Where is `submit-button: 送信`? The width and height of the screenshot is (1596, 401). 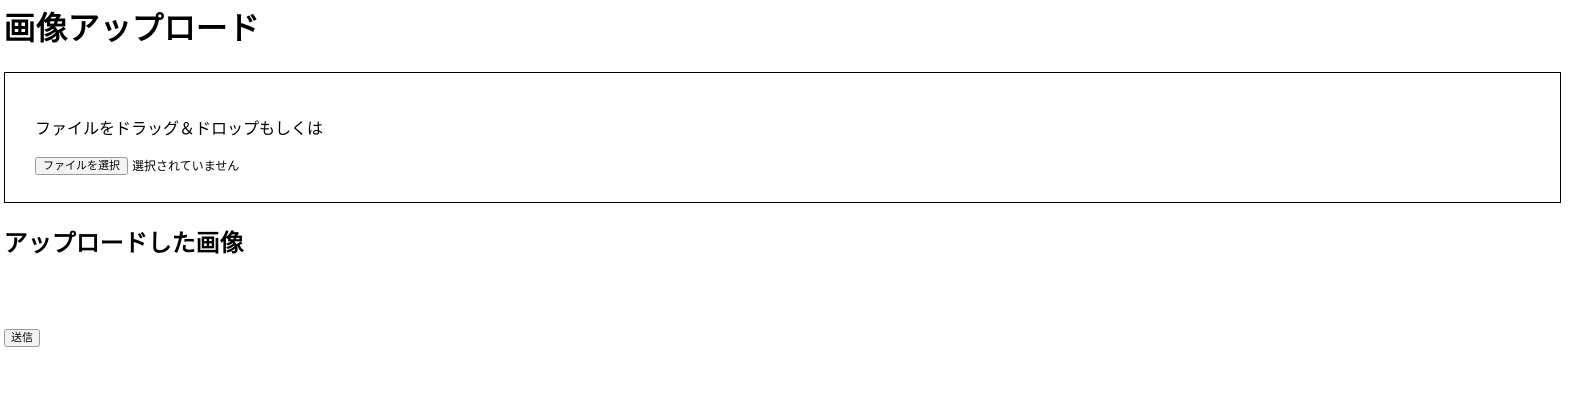 submit-button: 送信 is located at coordinates (22, 338).